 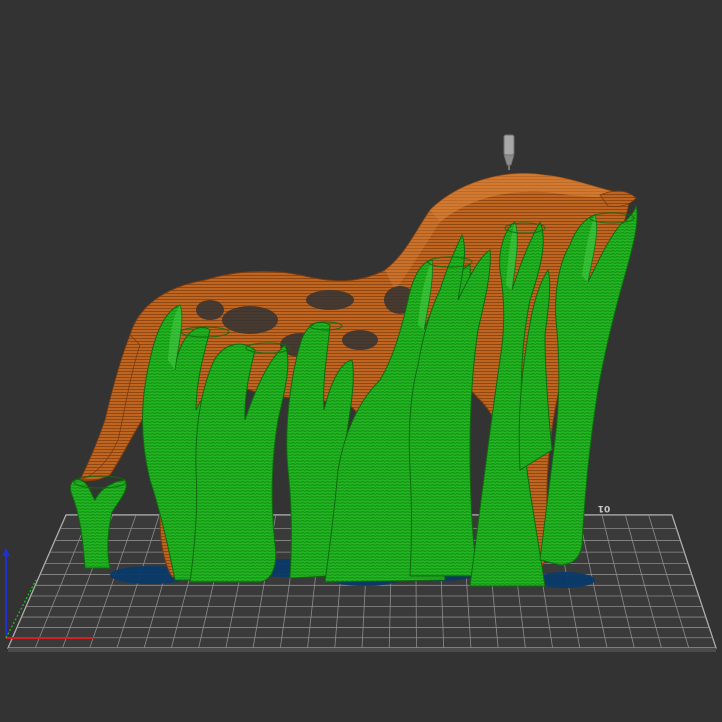 I want to click on bed-label: 01, so click(x=604, y=508).